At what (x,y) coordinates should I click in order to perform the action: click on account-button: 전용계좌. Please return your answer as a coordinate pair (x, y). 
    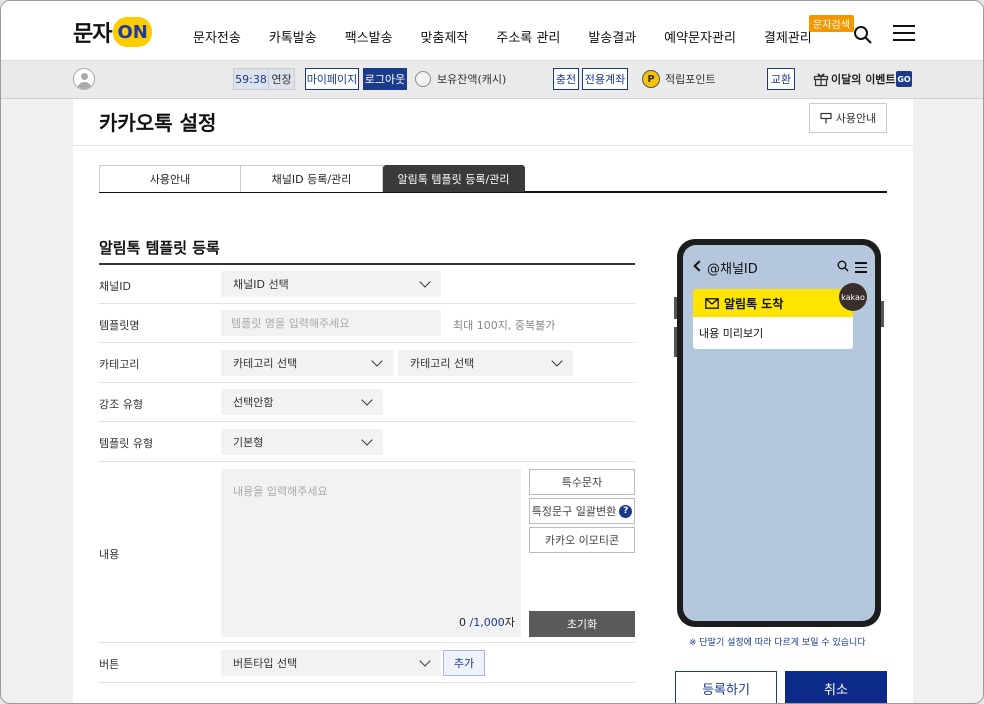
    Looking at the image, I should click on (605, 79).